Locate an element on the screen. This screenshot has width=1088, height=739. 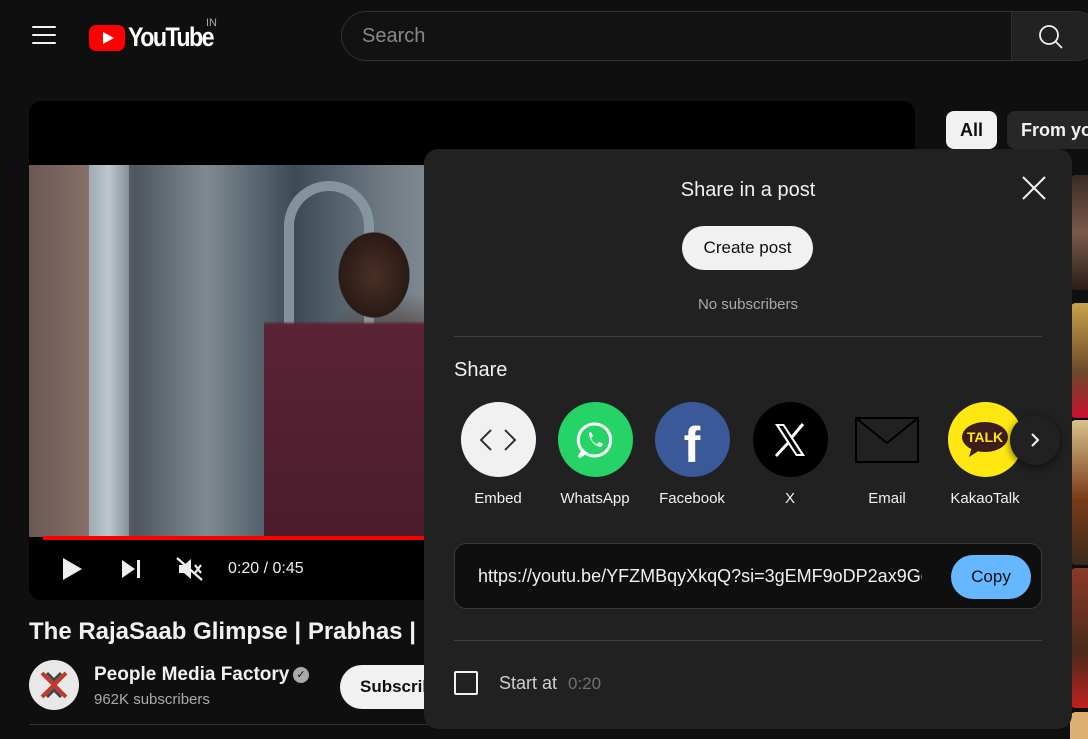
chip-all: All is located at coordinates (971, 130).